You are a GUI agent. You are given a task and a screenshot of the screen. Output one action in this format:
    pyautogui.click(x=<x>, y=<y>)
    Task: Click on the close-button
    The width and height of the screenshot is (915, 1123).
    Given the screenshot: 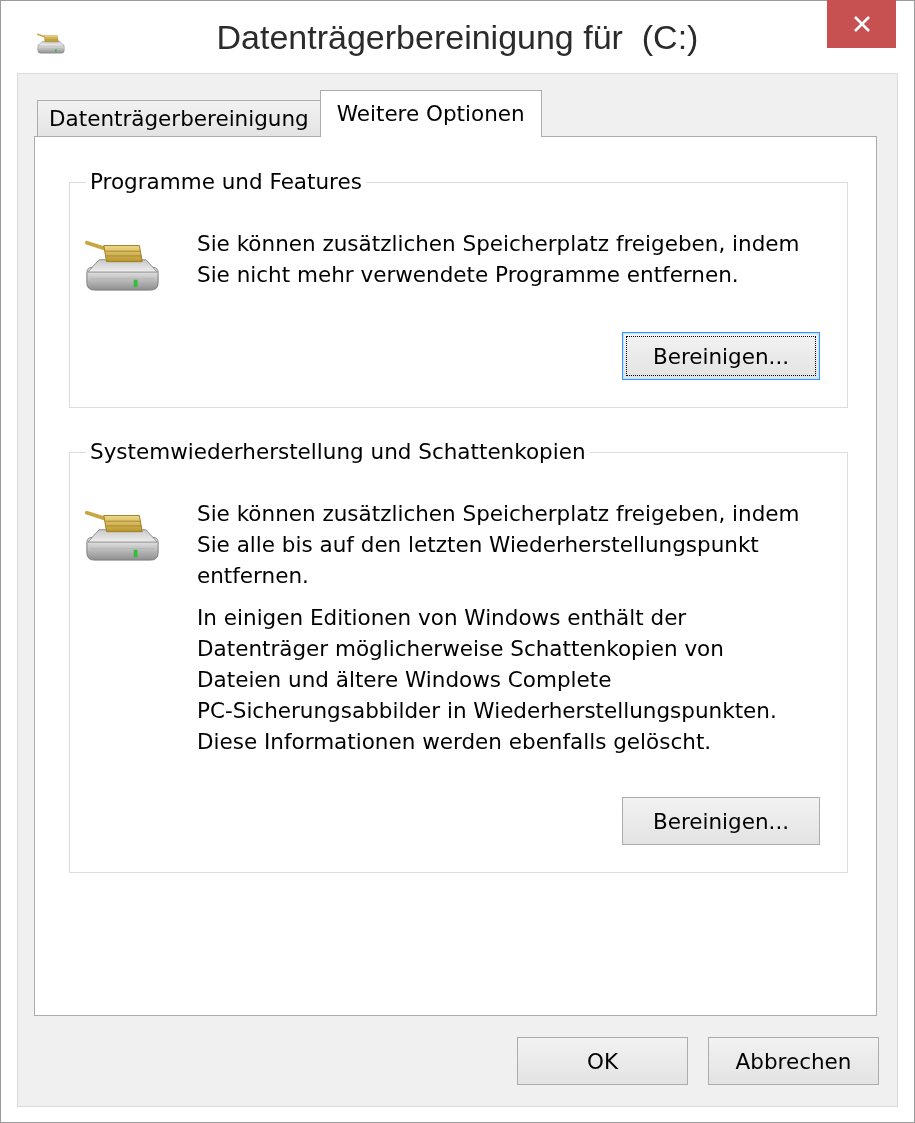 What is the action you would take?
    pyautogui.click(x=861, y=24)
    